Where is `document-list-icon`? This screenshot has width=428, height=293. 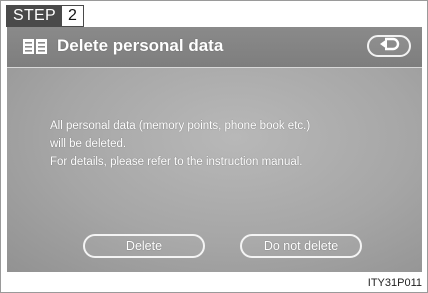 document-list-icon is located at coordinates (36, 47).